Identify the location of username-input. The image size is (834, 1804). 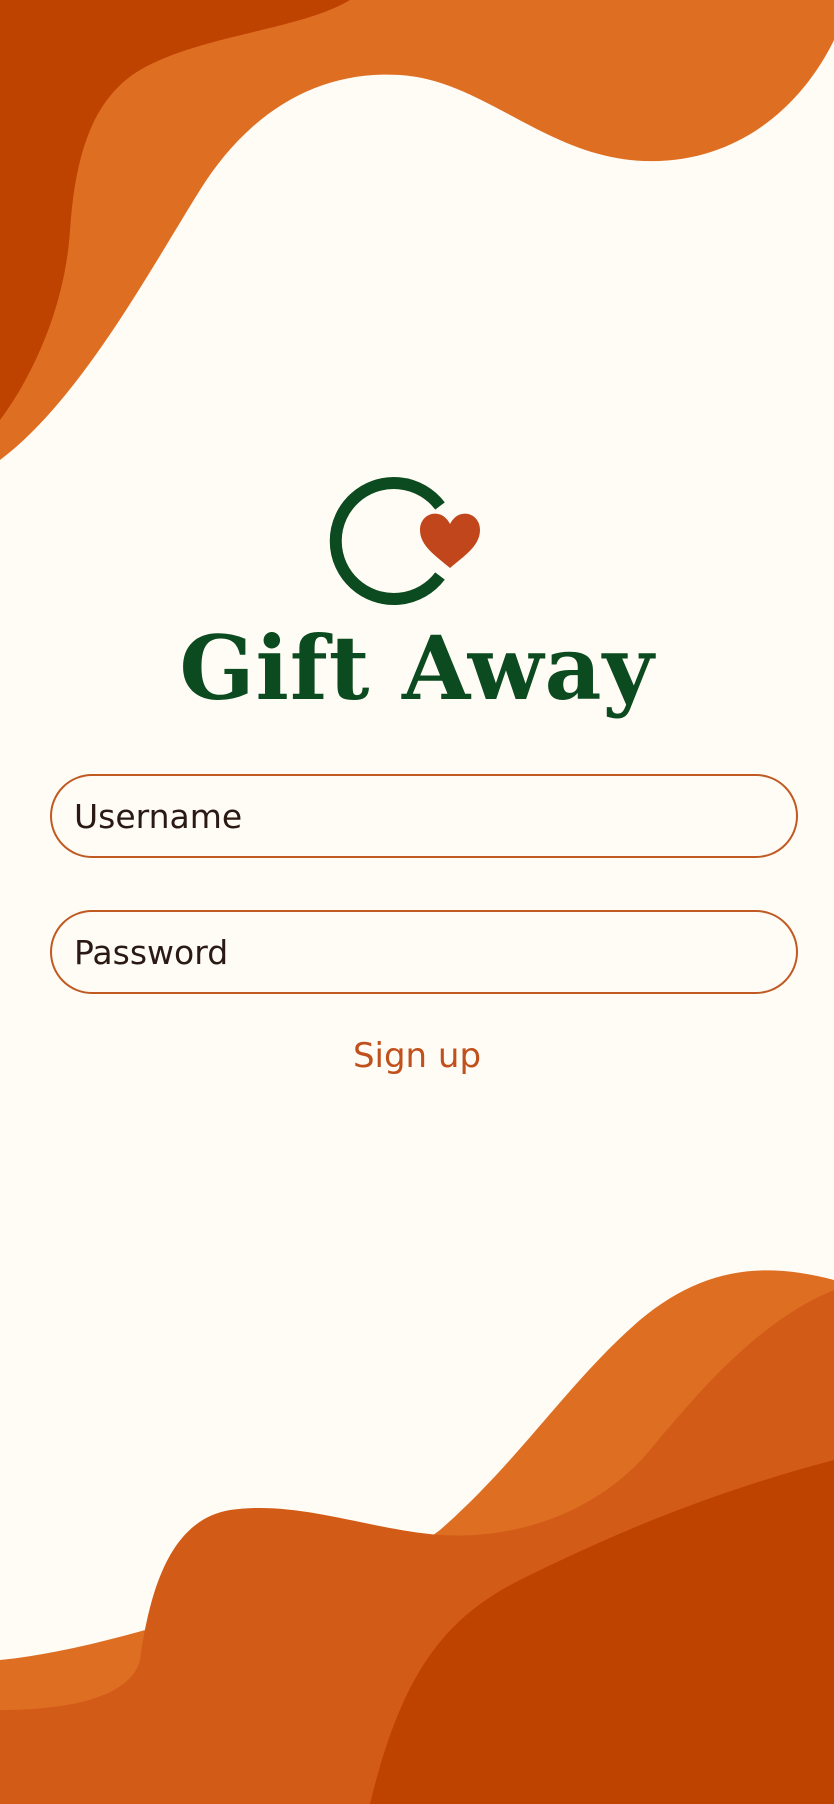
(424, 816).